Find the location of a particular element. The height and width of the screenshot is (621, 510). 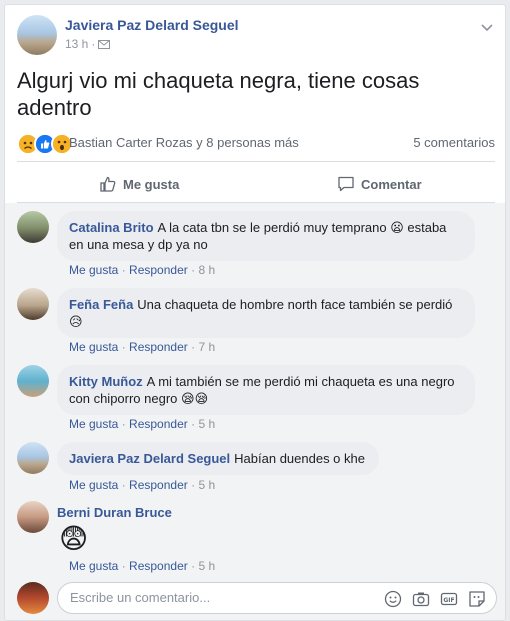

likers-text: Bastian Carter Rozas y 8 personas más is located at coordinates (184, 142).